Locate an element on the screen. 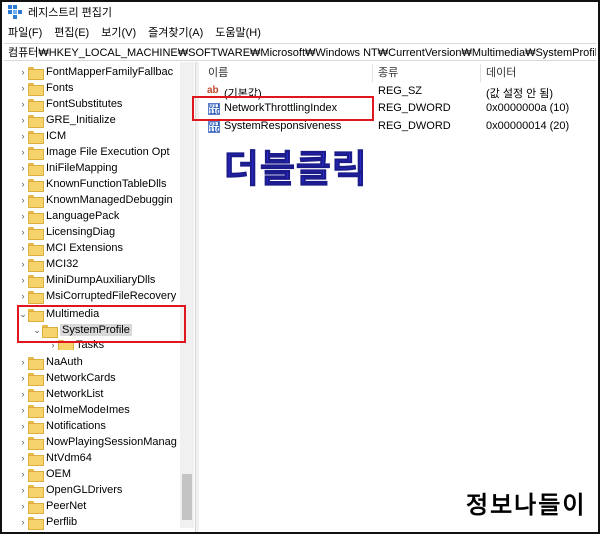 The height and width of the screenshot is (534, 600). tree-item: › KnownFunctionTableDlls is located at coordinates (92, 184).